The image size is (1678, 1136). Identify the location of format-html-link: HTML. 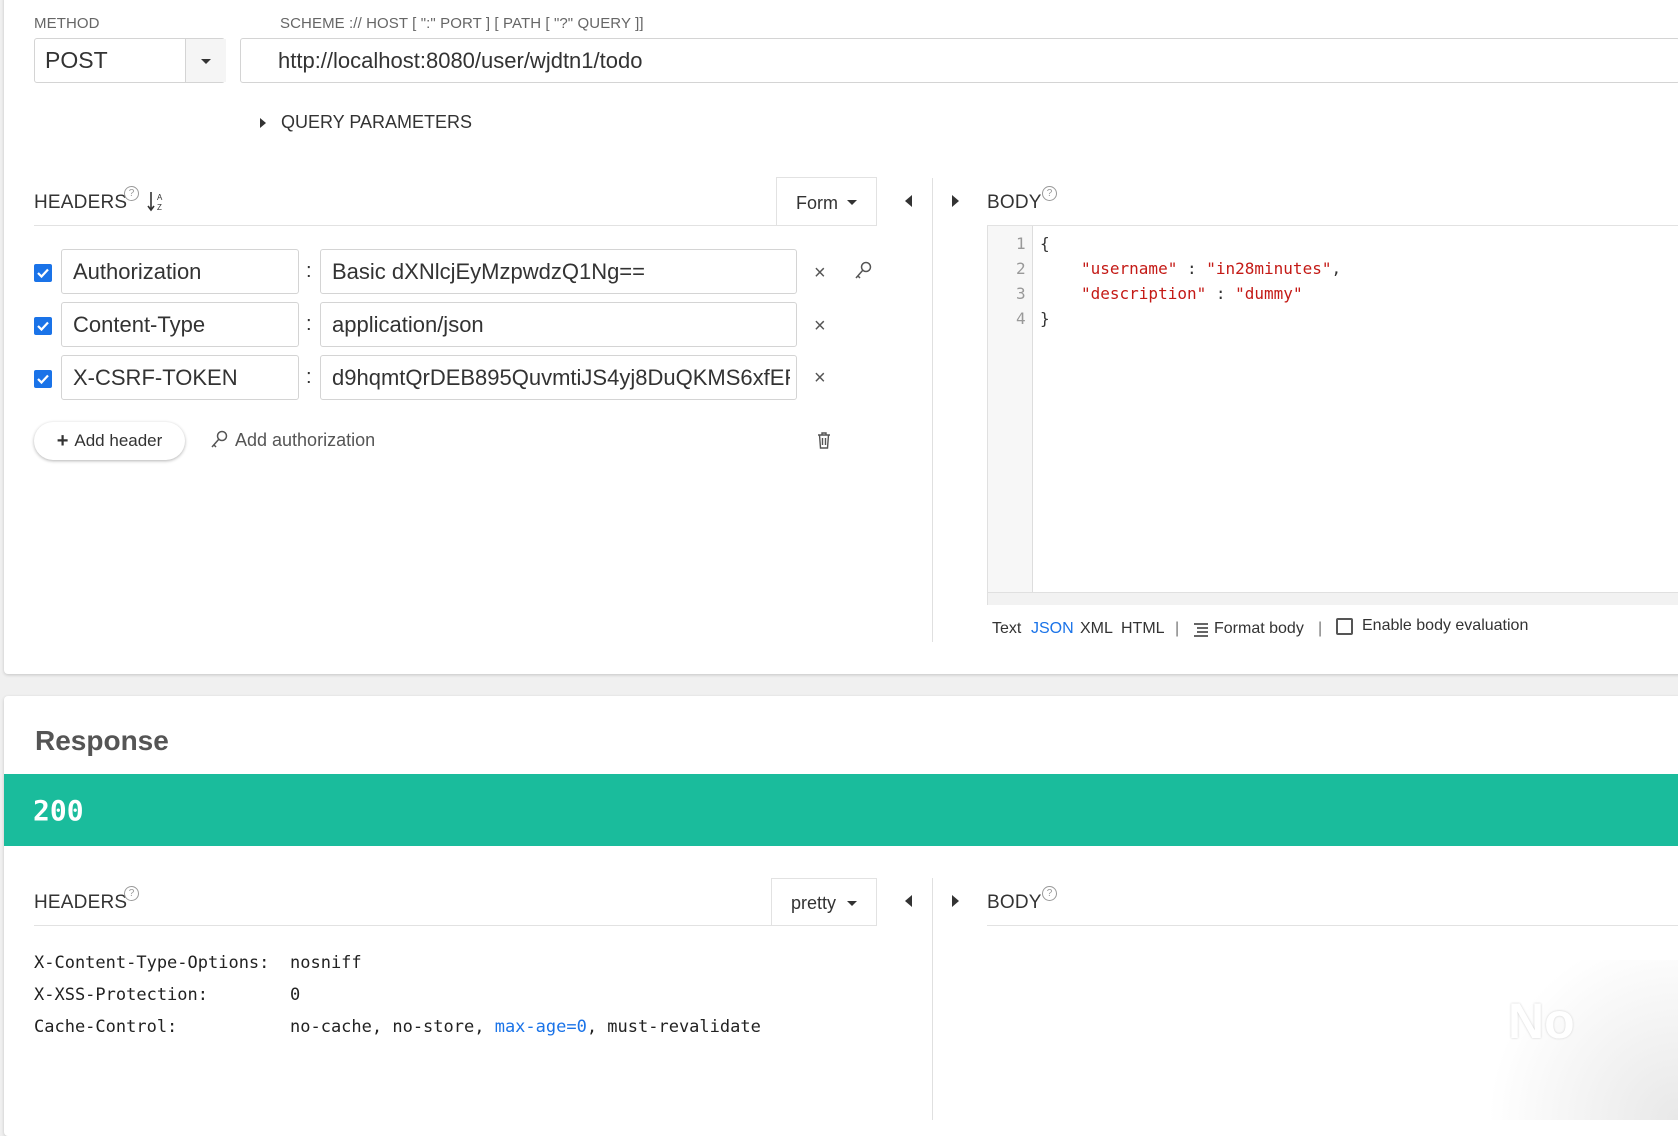
(1143, 629).